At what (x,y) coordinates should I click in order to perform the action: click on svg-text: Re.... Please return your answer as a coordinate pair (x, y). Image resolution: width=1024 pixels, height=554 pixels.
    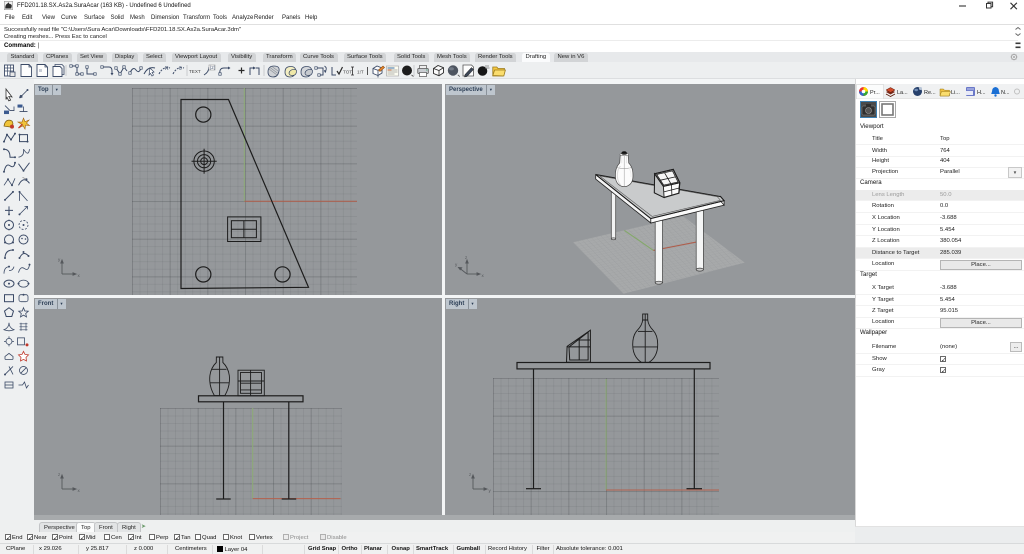
    Looking at the image, I should click on (930, 93).